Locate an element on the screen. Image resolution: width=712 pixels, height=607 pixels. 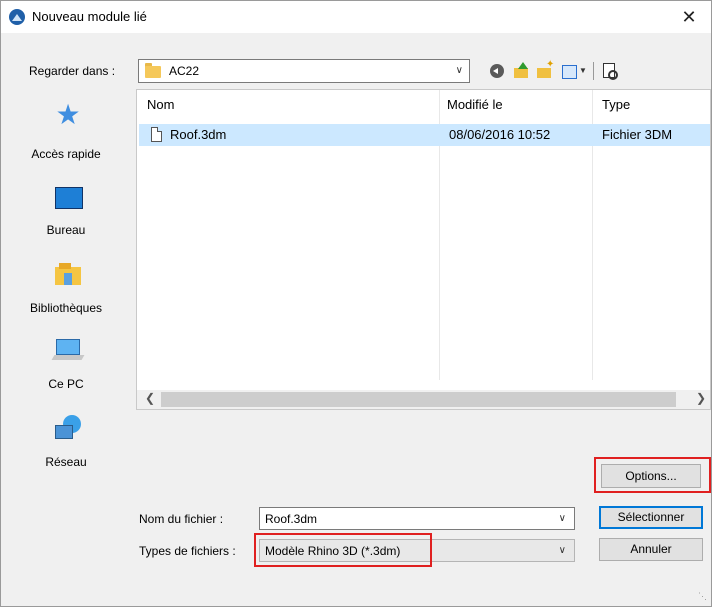
sidebar-item-label: Ce PC is located at coordinates (66, 384).